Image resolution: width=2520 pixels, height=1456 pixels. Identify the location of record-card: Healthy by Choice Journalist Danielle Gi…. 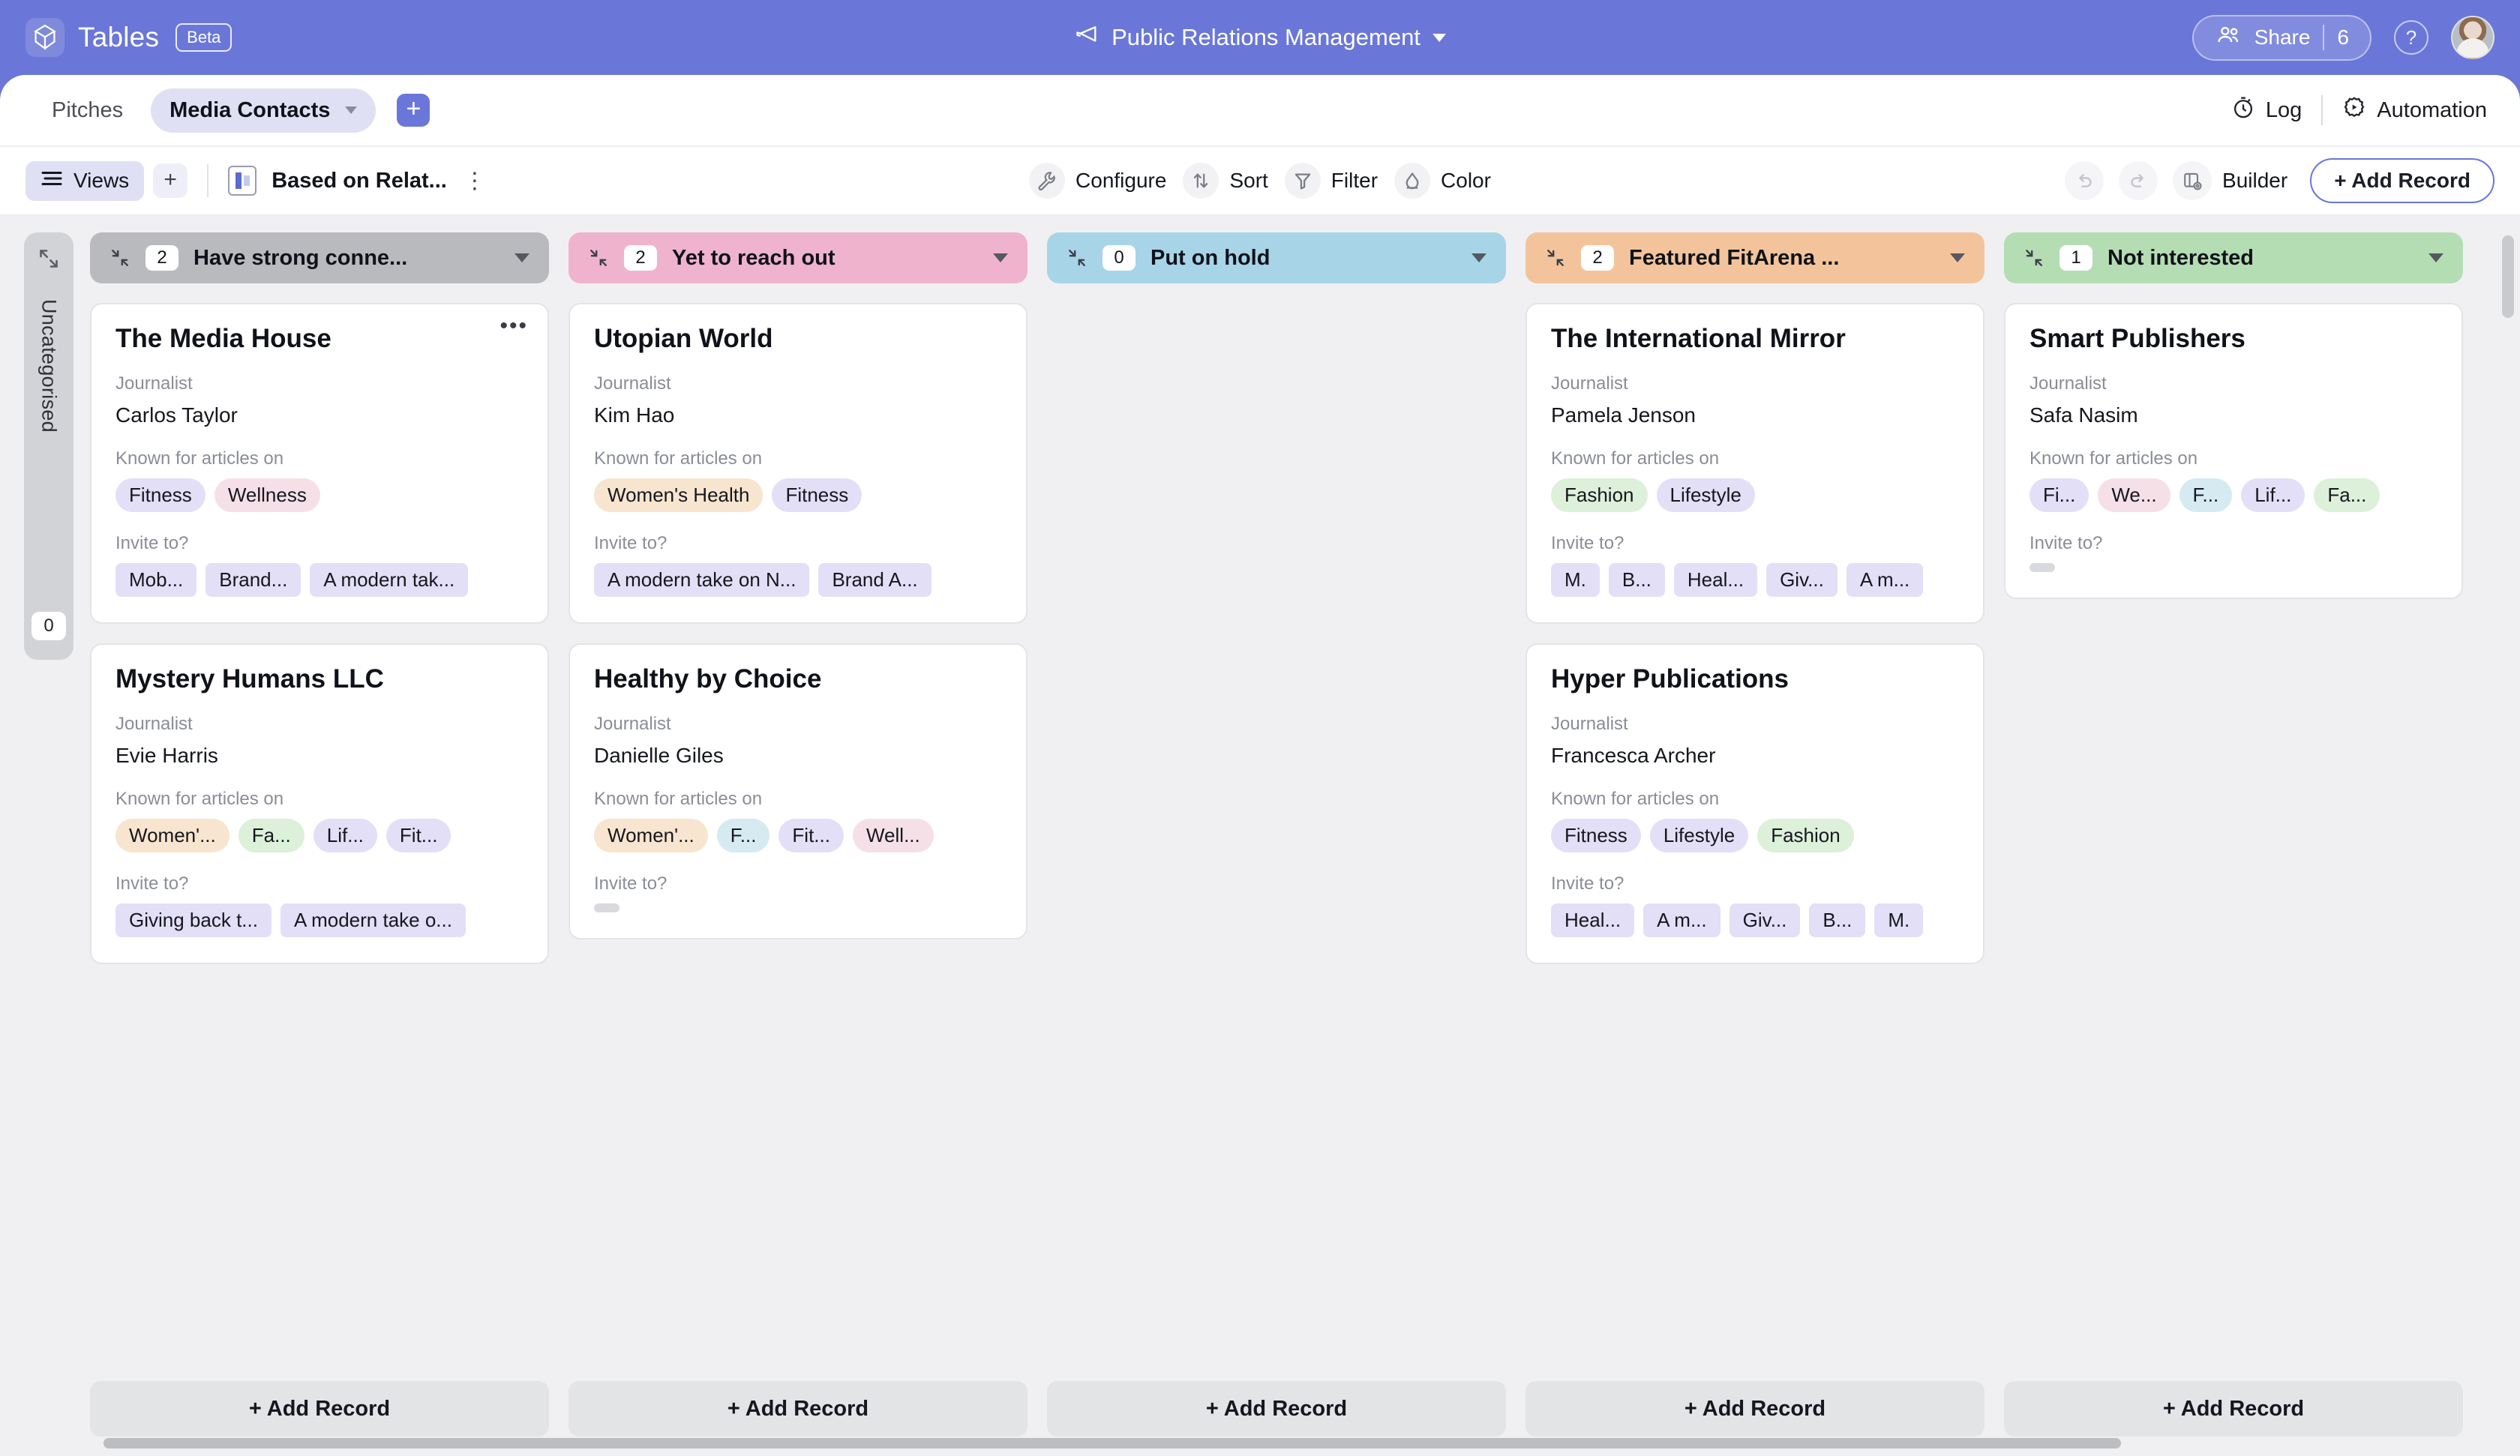
(798, 791).